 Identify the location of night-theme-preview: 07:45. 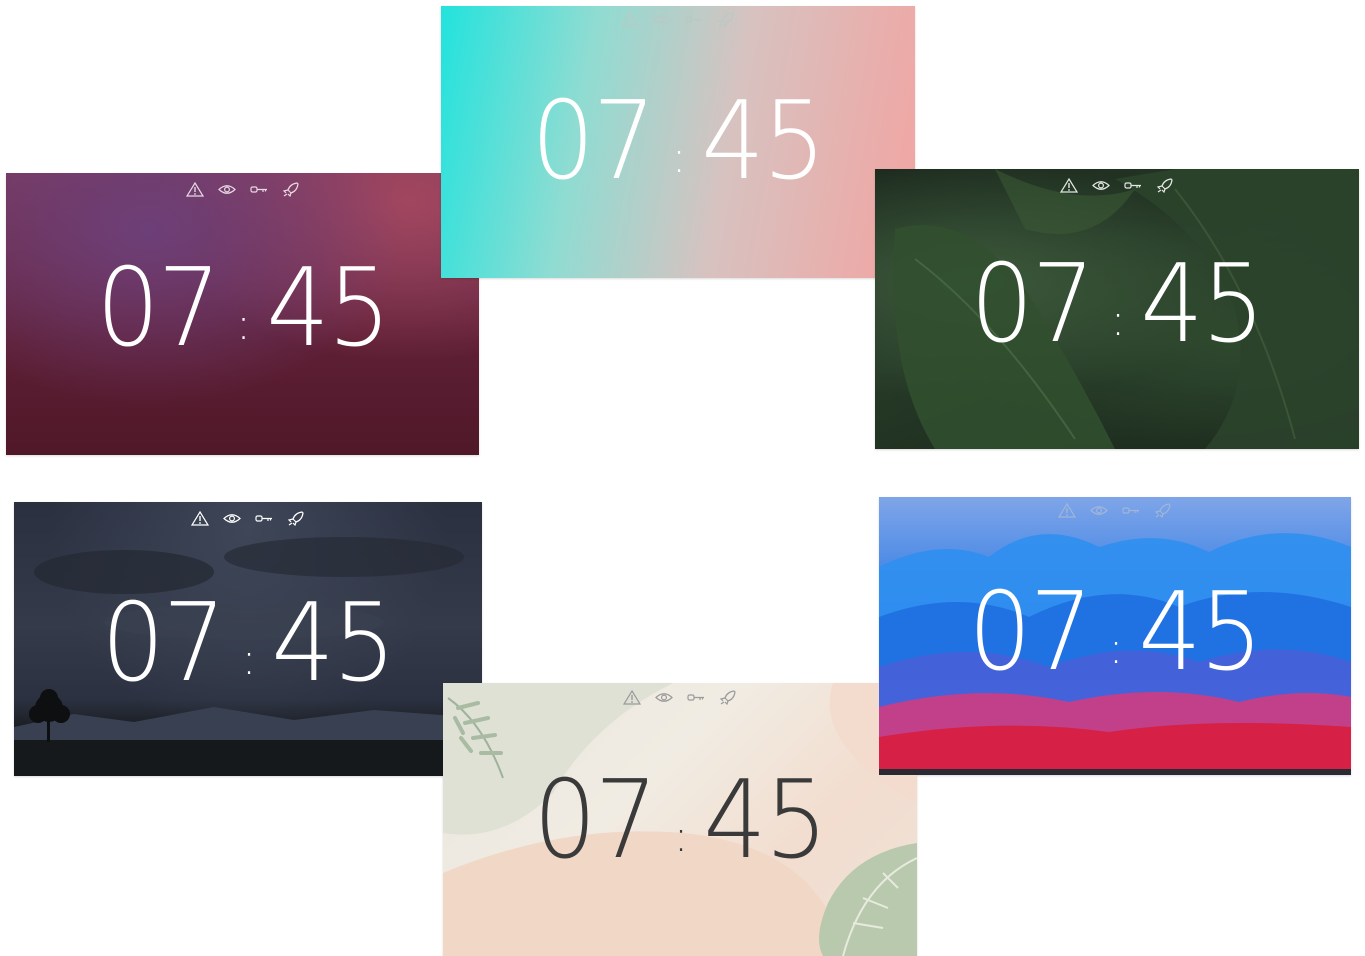
(248, 639).